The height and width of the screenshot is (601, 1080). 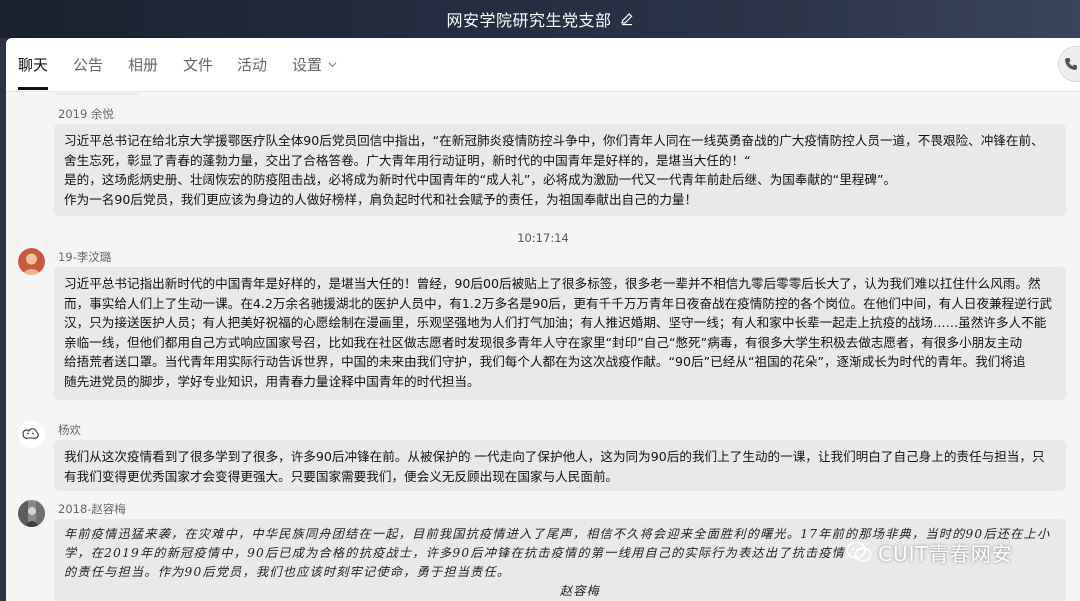 I want to click on call-button, so click(x=1069, y=64).